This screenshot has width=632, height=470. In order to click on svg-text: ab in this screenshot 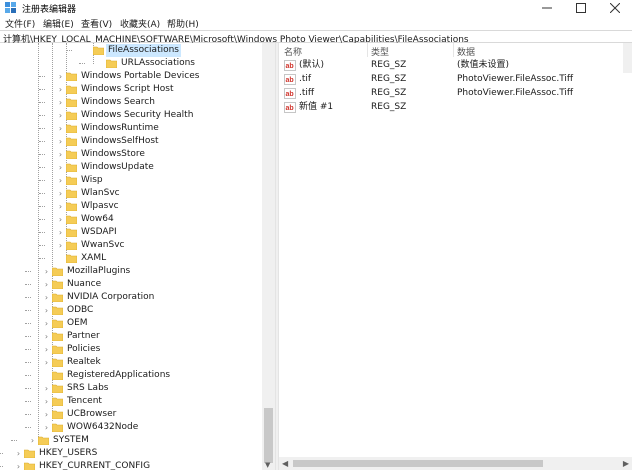, I will do `click(290, 94)`.